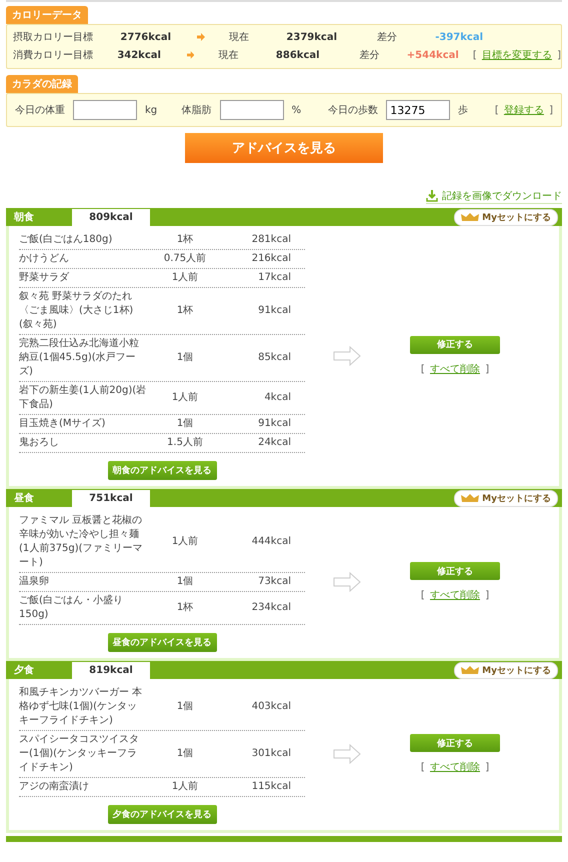 The image size is (568, 862). I want to click on food-kcal: 403kcal, so click(270, 707).